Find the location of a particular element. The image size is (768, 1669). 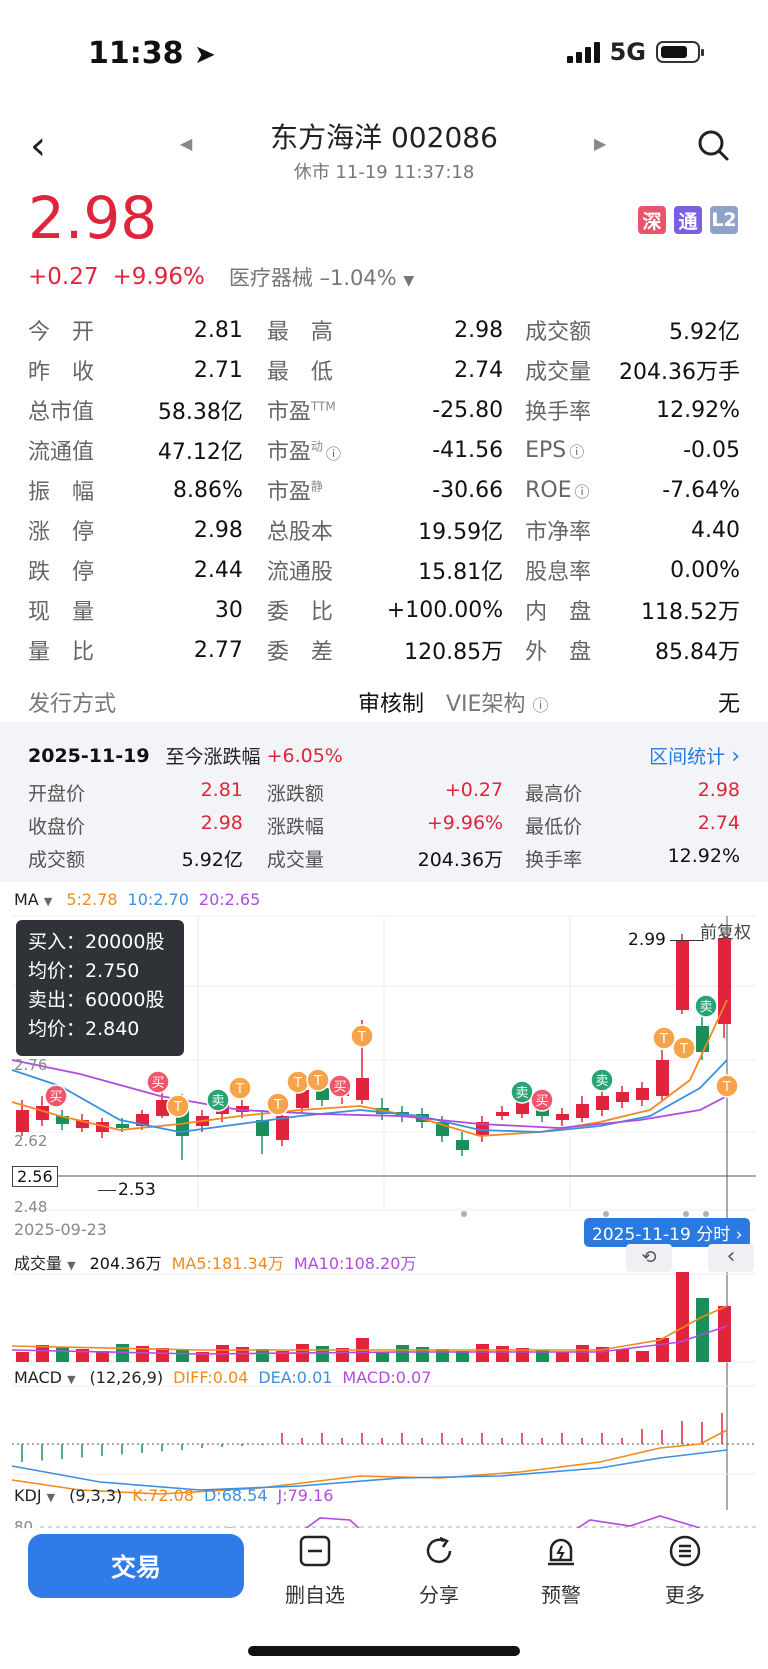

industry-link: 医疗器械 –1.04% ▼ is located at coordinates (321, 277).